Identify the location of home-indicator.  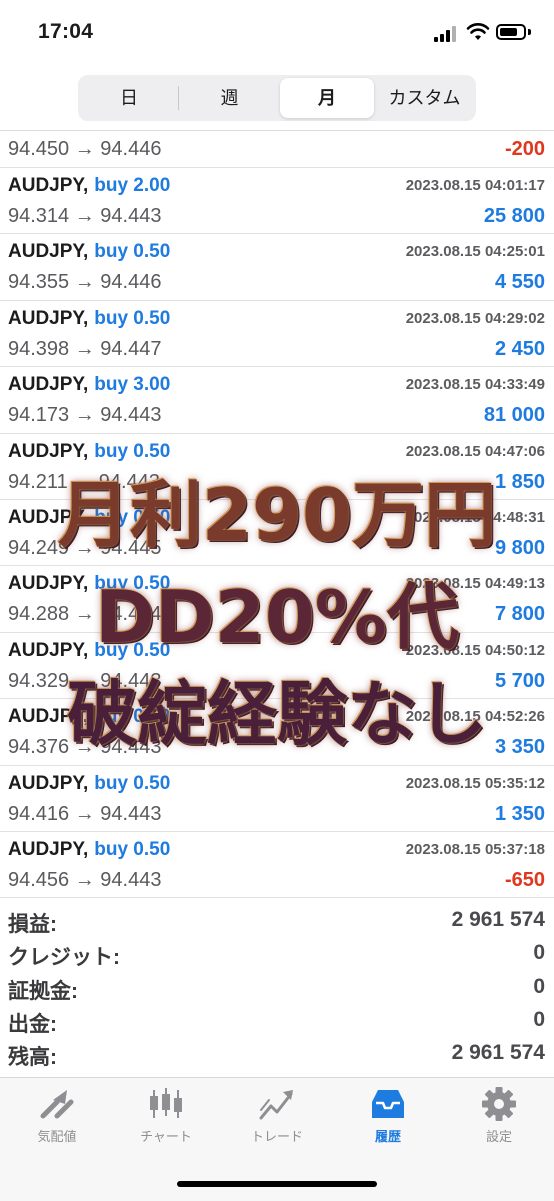
(277, 1184).